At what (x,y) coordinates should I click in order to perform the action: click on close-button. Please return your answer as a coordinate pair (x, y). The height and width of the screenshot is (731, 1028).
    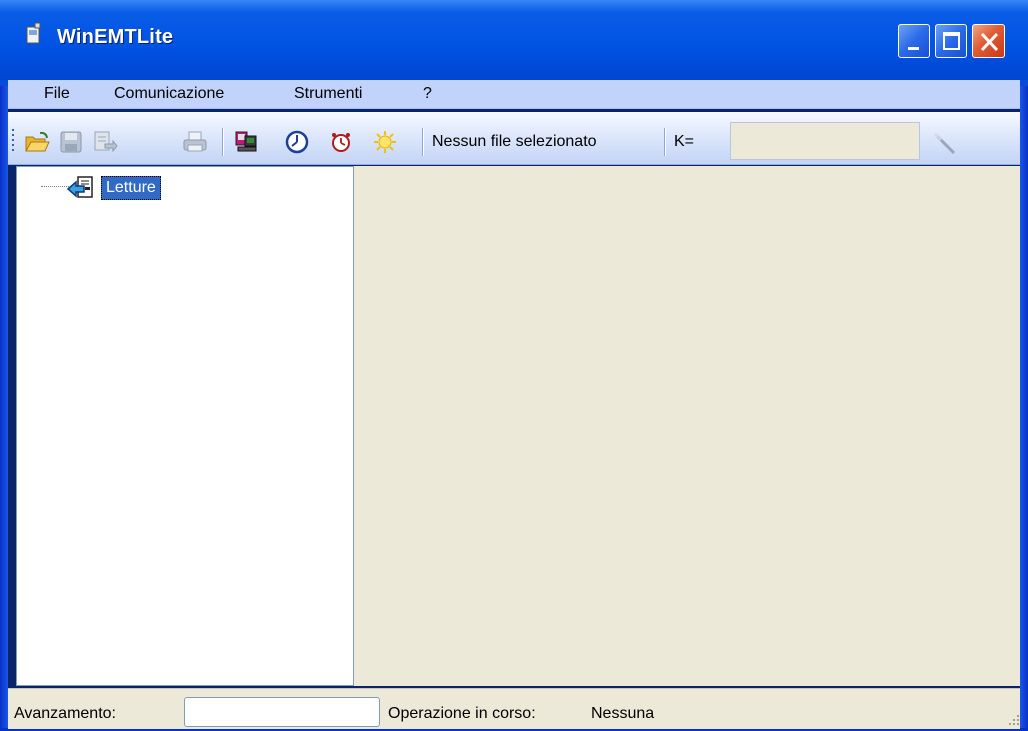
    Looking at the image, I should click on (988, 41).